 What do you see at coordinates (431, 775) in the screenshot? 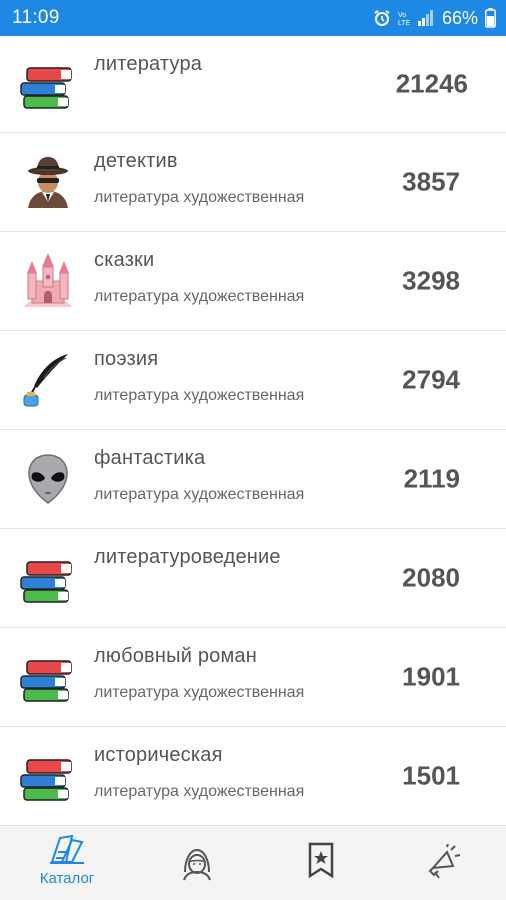
I see `row-count: 1501` at bounding box center [431, 775].